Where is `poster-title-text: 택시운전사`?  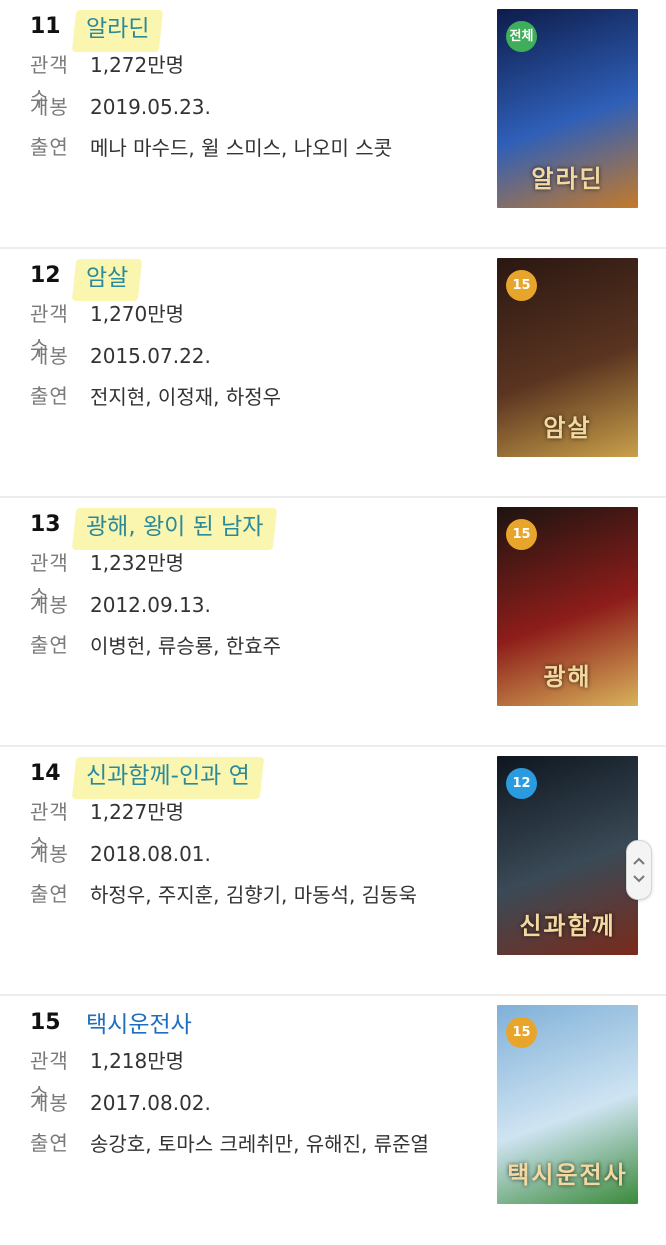 poster-title-text: 택시운전사 is located at coordinates (567, 1175).